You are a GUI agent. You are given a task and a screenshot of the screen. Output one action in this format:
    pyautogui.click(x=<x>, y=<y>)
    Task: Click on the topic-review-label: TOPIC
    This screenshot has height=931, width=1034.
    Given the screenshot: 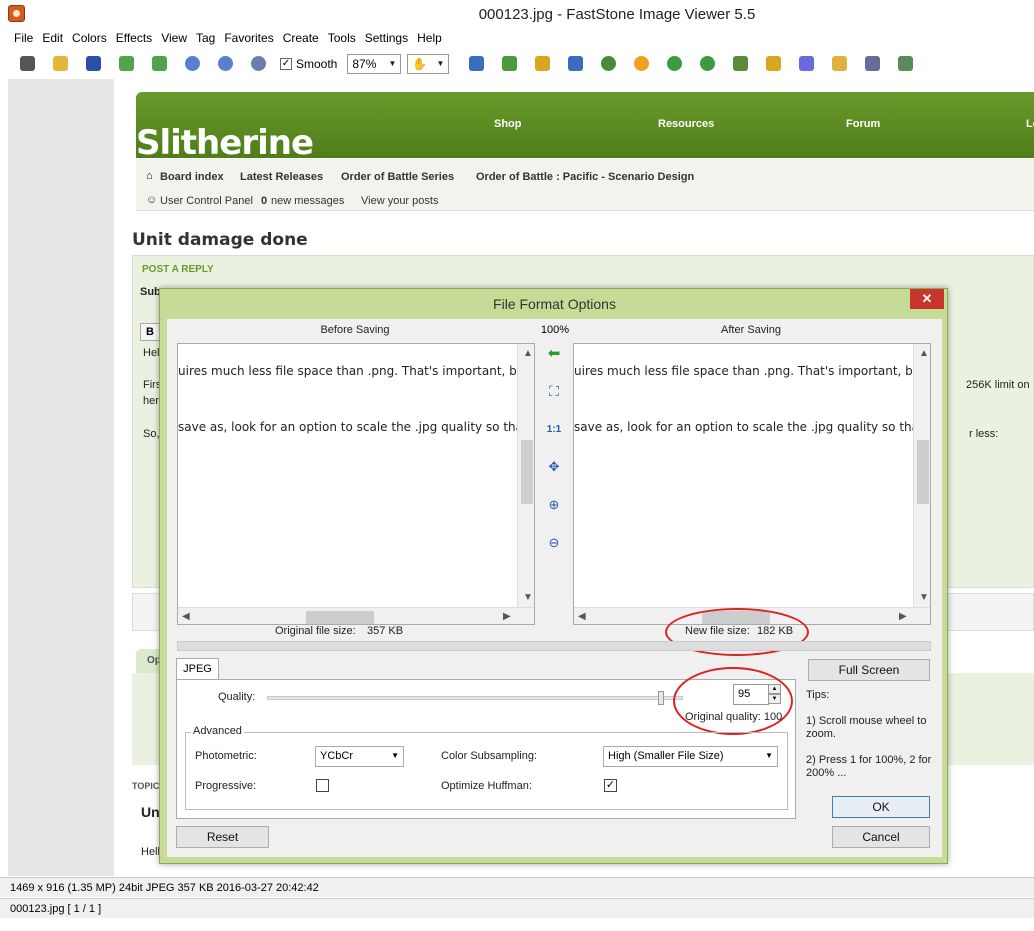 What is the action you would take?
    pyautogui.click(x=146, y=786)
    